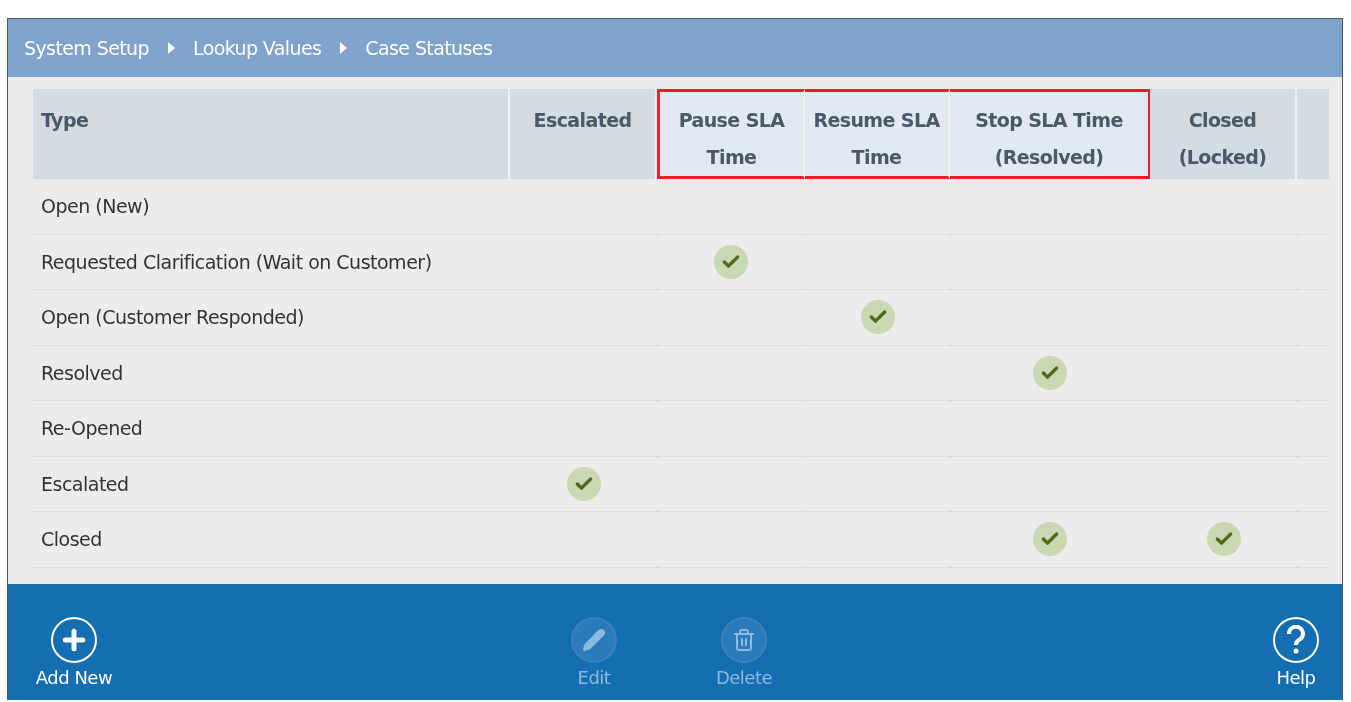 The image size is (1351, 702). What do you see at coordinates (1223, 134) in the screenshot?
I see `column-header: Closed (Locked)` at bounding box center [1223, 134].